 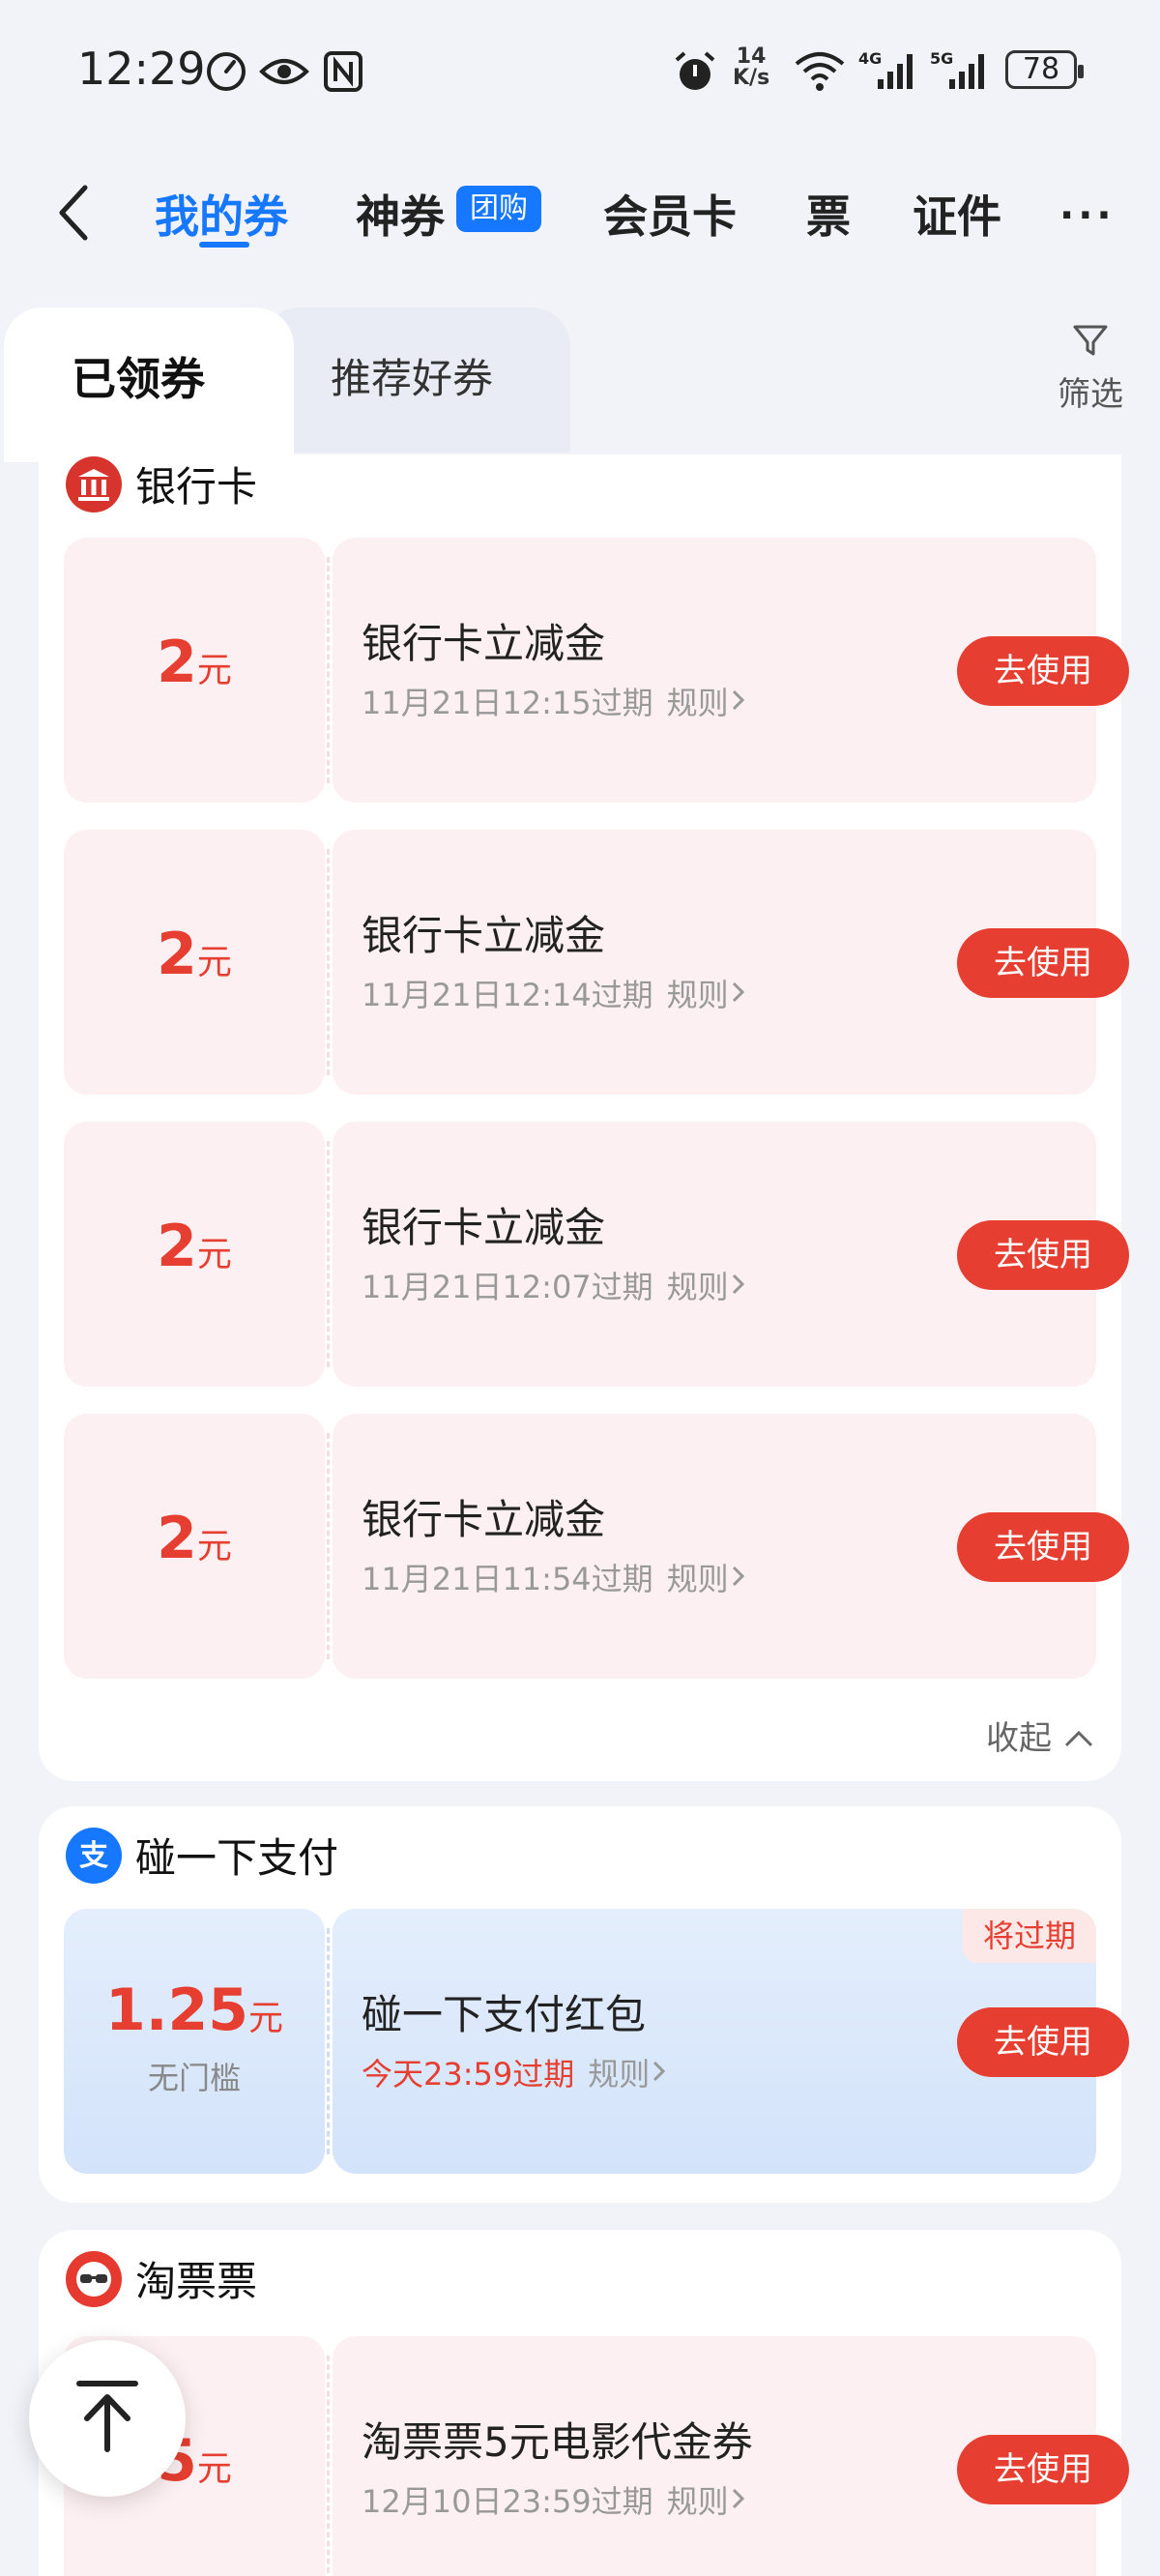 I want to click on net-speed: 14 K/s, so click(x=751, y=67).